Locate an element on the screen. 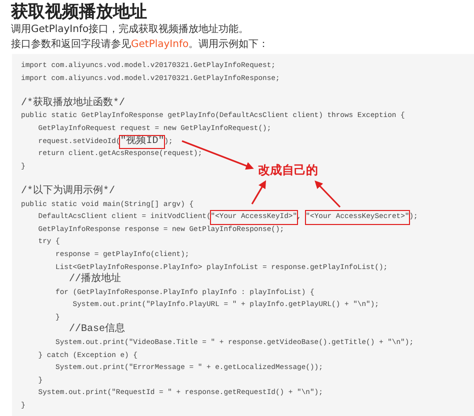 This screenshot has height=416, width=474. code-text: //播放地址 is located at coordinates (95, 280).